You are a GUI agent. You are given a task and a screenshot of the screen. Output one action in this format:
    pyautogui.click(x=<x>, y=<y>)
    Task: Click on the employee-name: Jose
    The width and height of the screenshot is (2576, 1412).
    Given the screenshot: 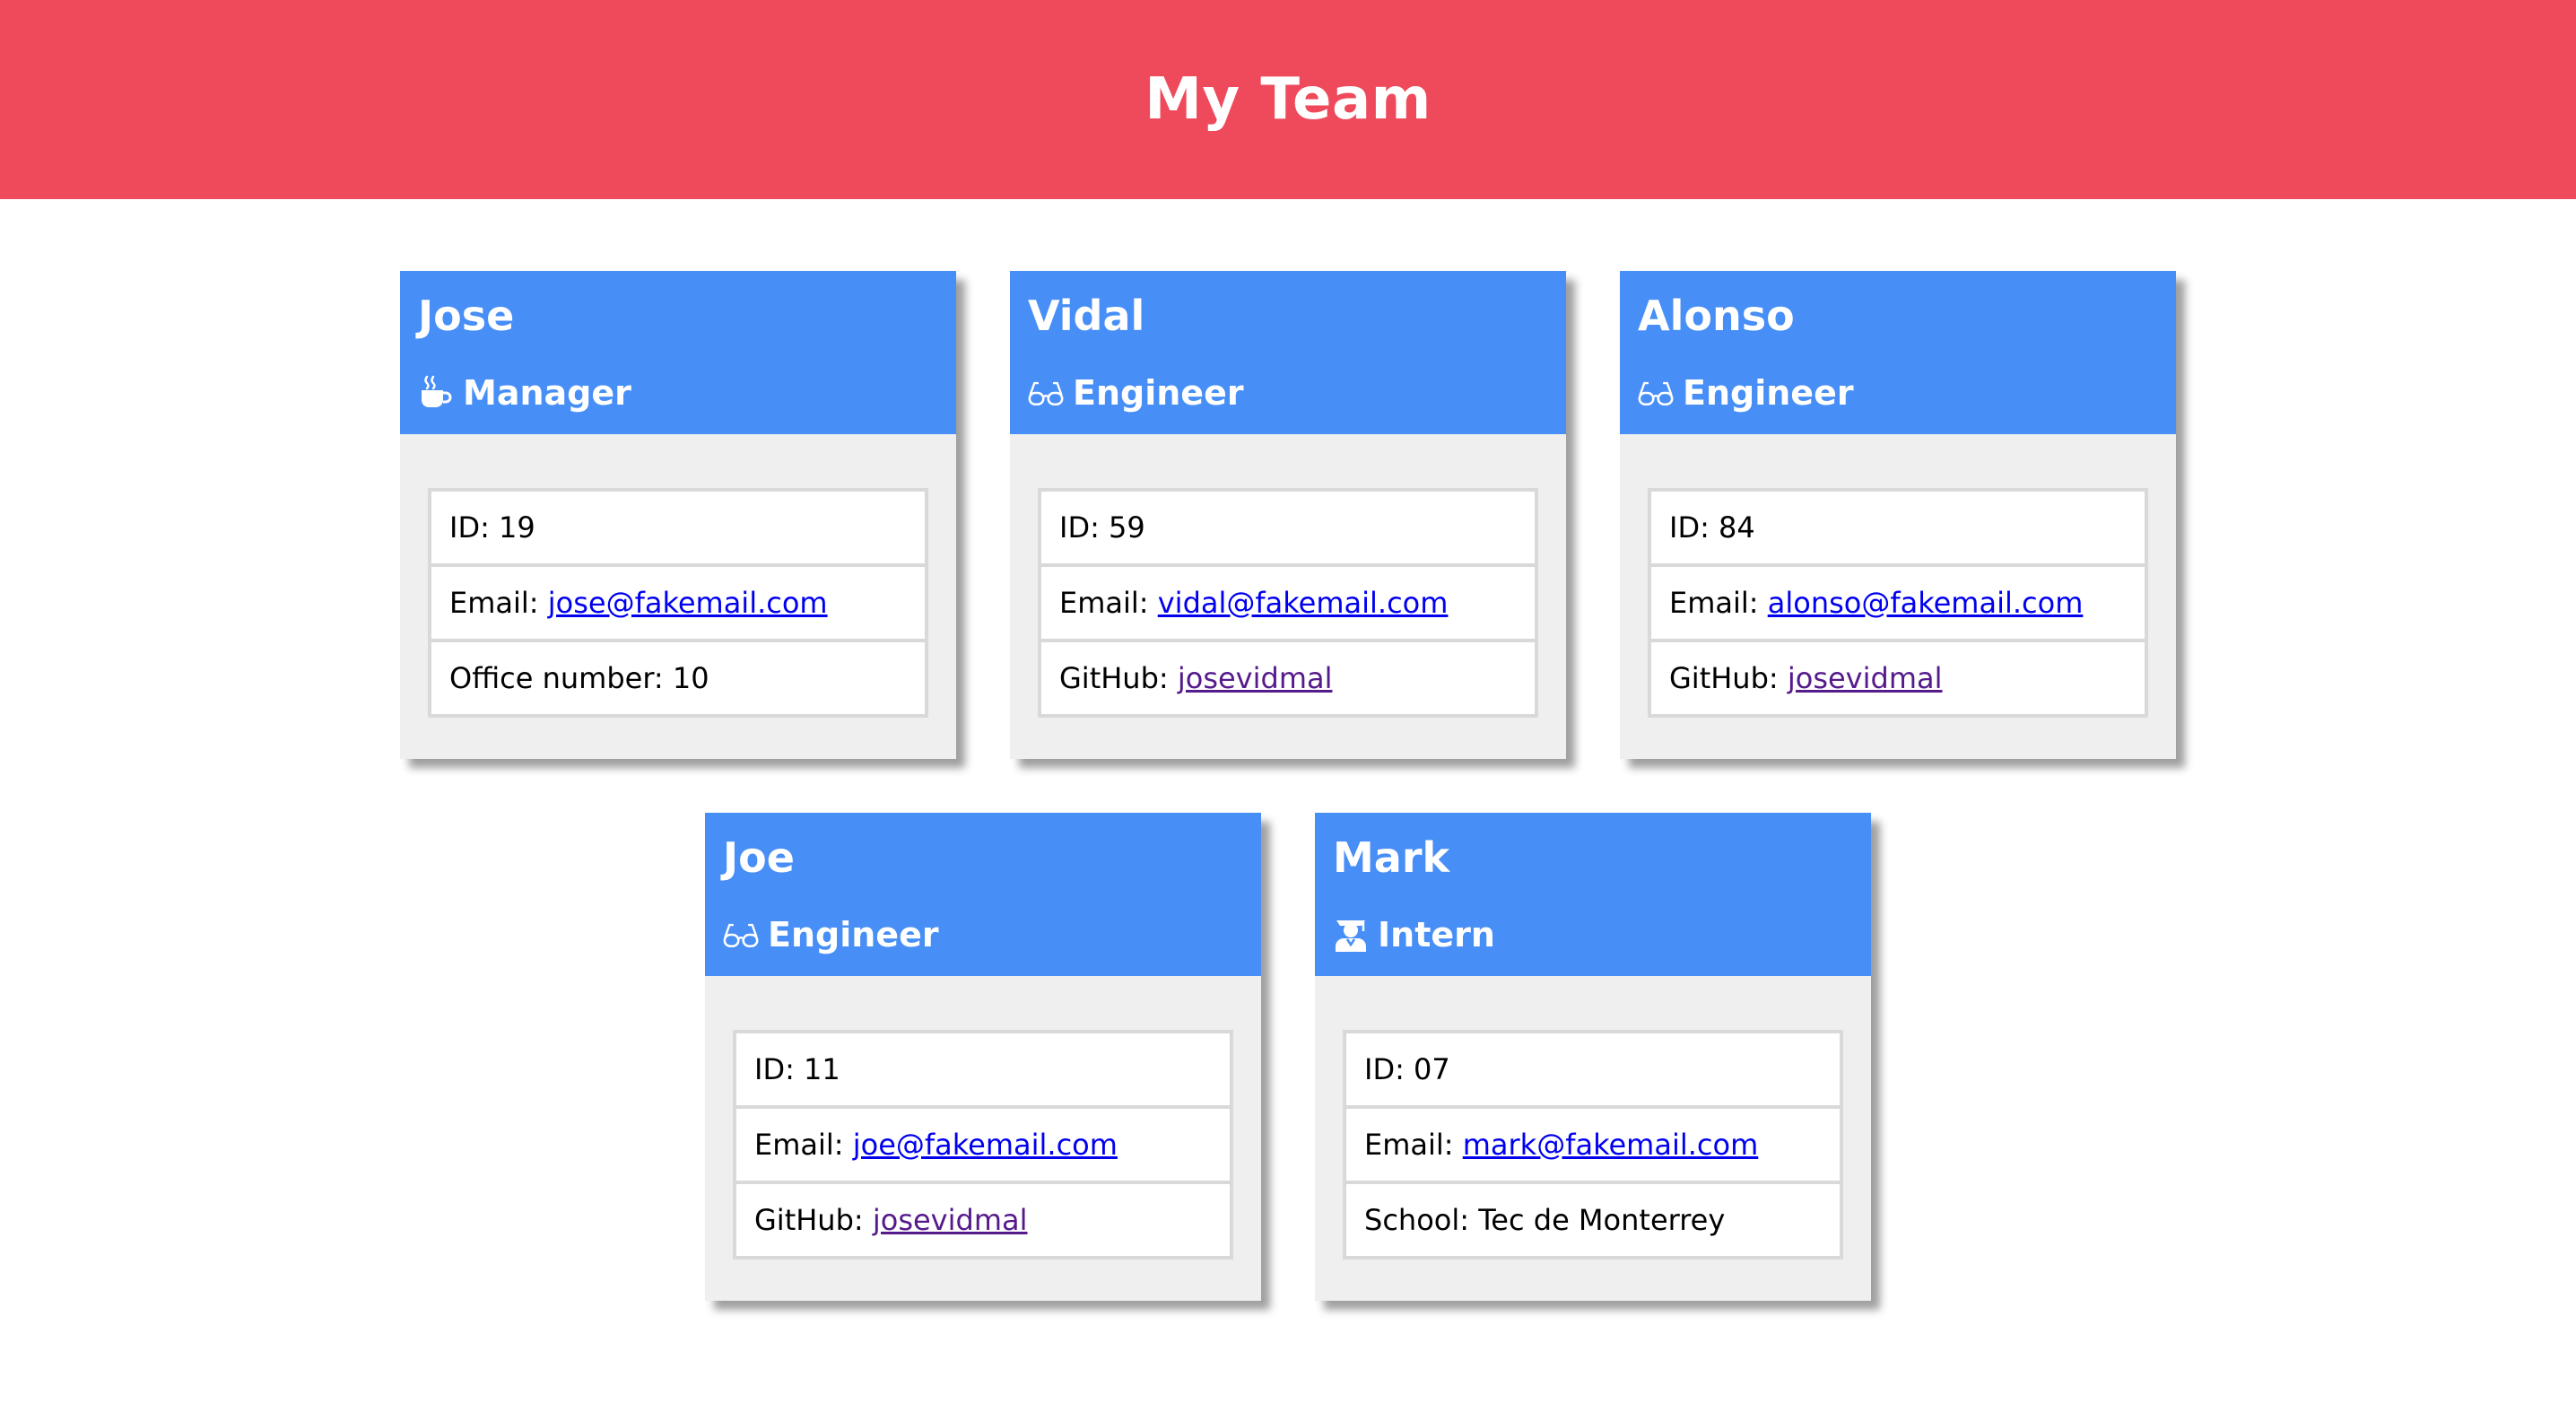 What is the action you would take?
    pyautogui.click(x=466, y=316)
    